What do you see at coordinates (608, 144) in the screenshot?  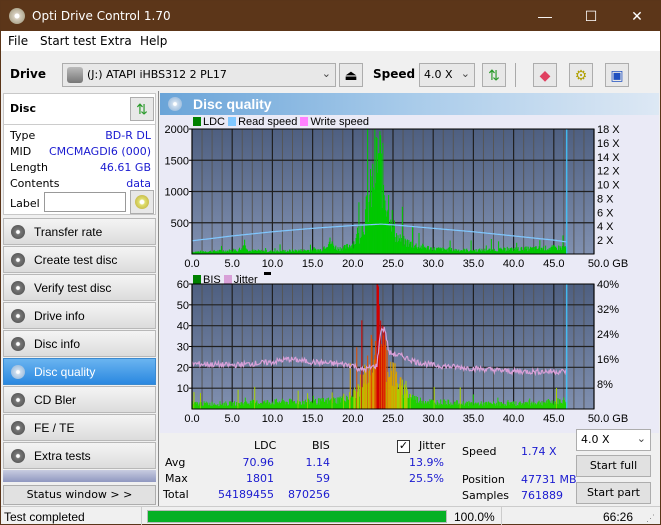 I see `y2-tick-label: 16 X` at bounding box center [608, 144].